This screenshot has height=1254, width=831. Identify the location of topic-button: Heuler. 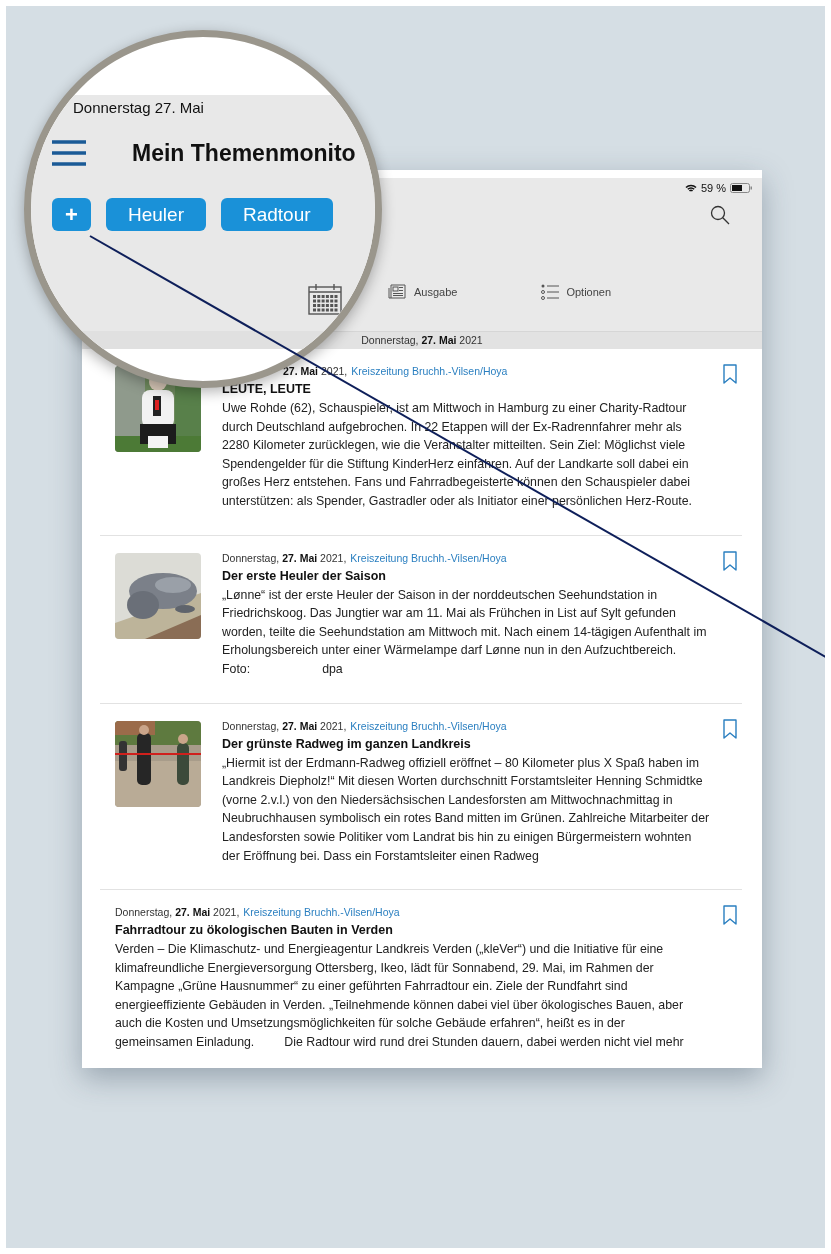
(156, 214).